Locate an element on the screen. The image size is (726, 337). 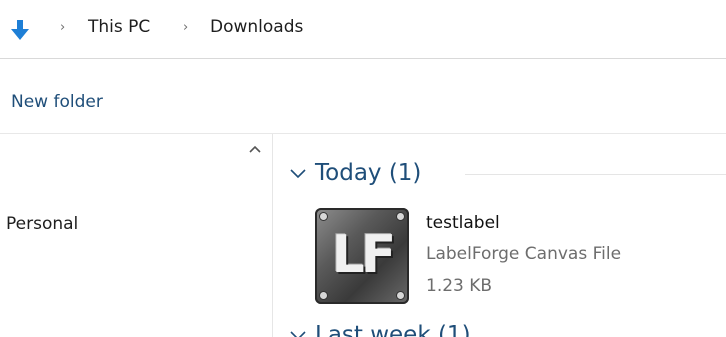
group-divider is located at coordinates (595, 174).